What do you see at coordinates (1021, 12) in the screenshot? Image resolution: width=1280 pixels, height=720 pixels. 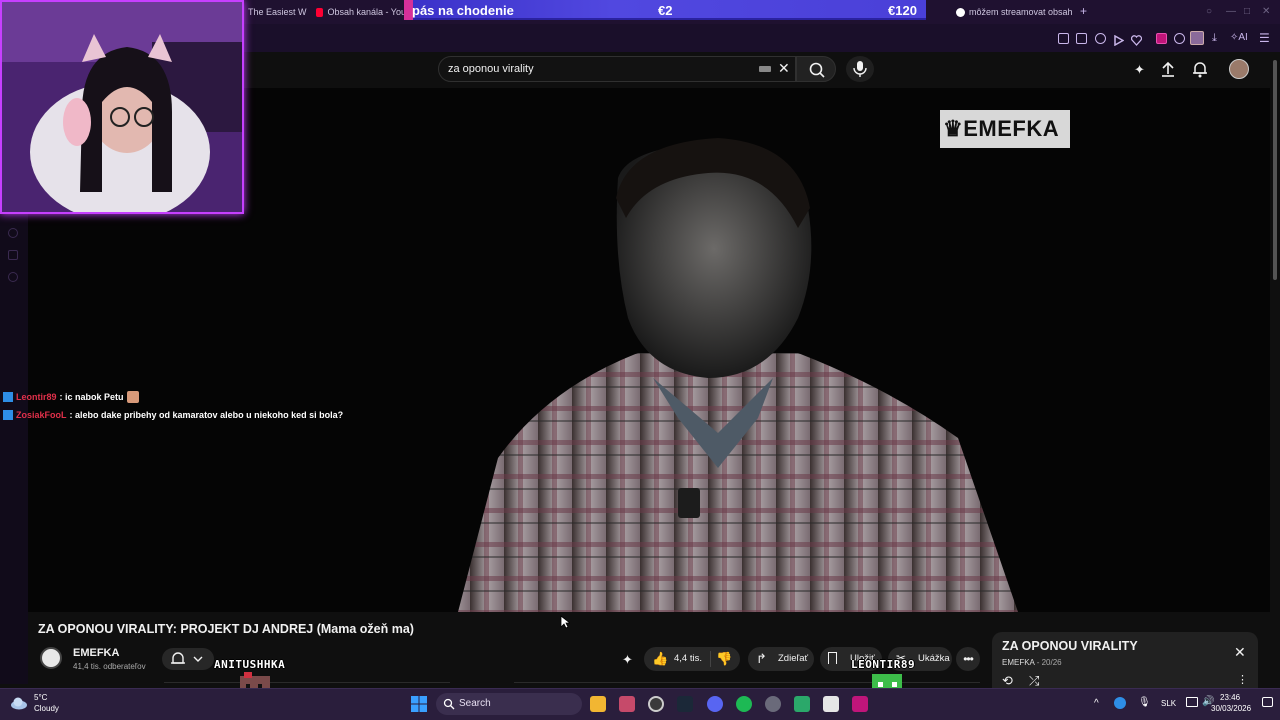 I see `tab-label: môžem streamovat obsah` at bounding box center [1021, 12].